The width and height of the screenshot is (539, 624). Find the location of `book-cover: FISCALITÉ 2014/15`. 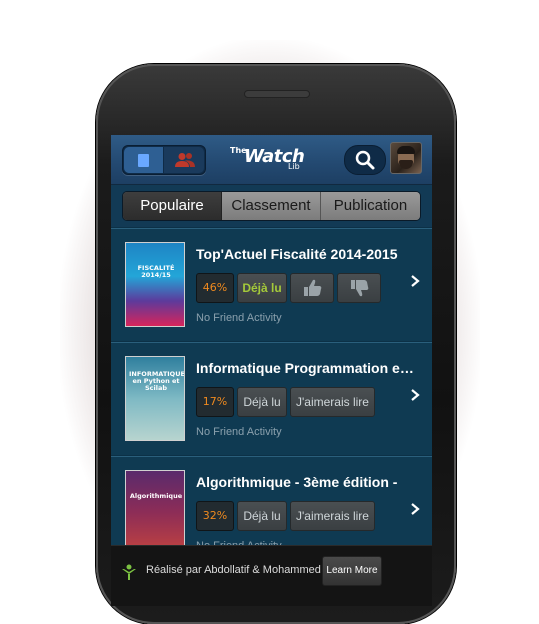

book-cover: FISCALITÉ 2014/15 is located at coordinates (155, 284).